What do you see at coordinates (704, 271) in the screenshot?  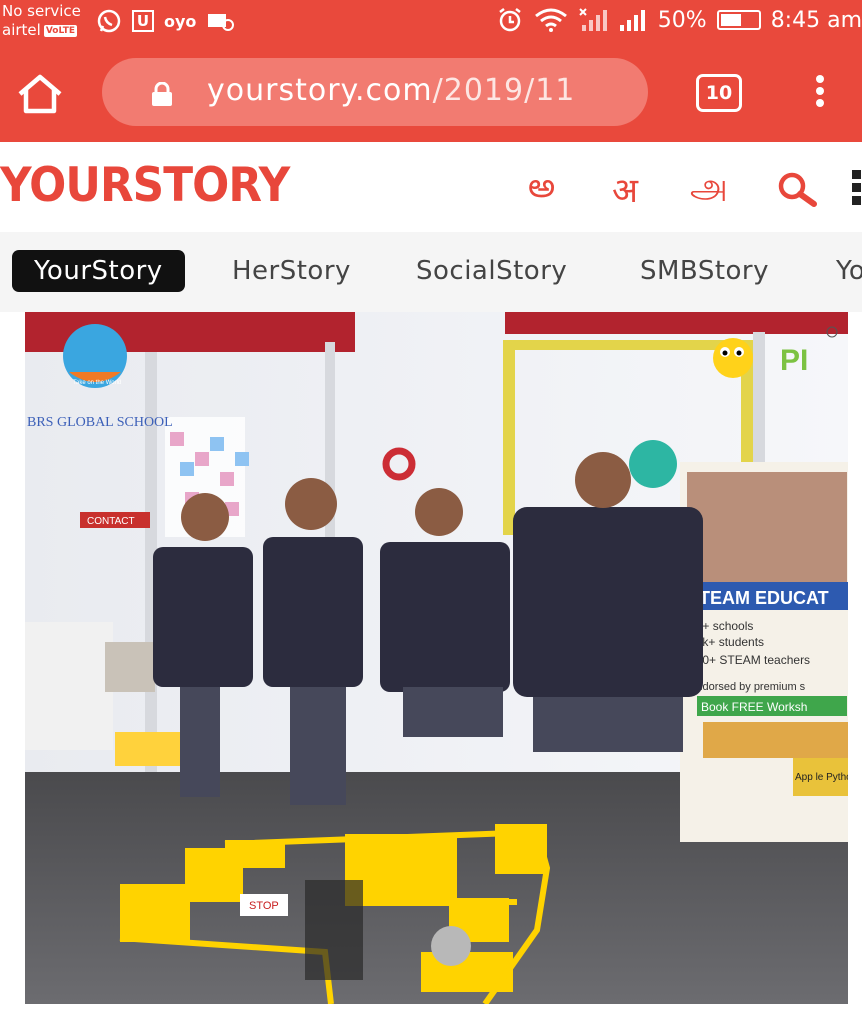 I see `nav-smbstory: SMBStory` at bounding box center [704, 271].